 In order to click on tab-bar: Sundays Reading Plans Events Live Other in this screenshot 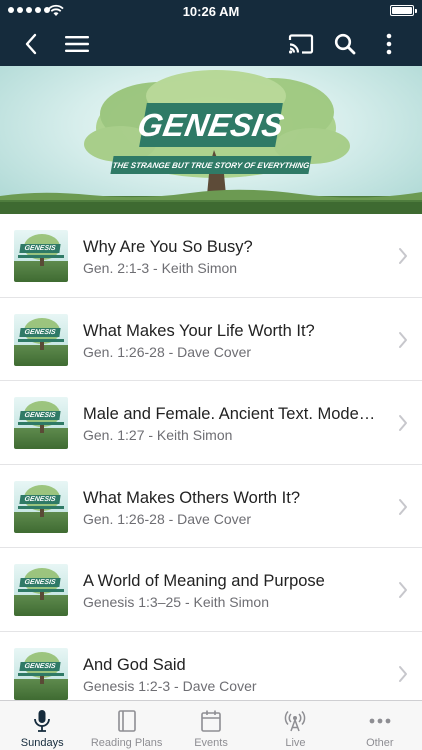, I will do `click(211, 725)`.